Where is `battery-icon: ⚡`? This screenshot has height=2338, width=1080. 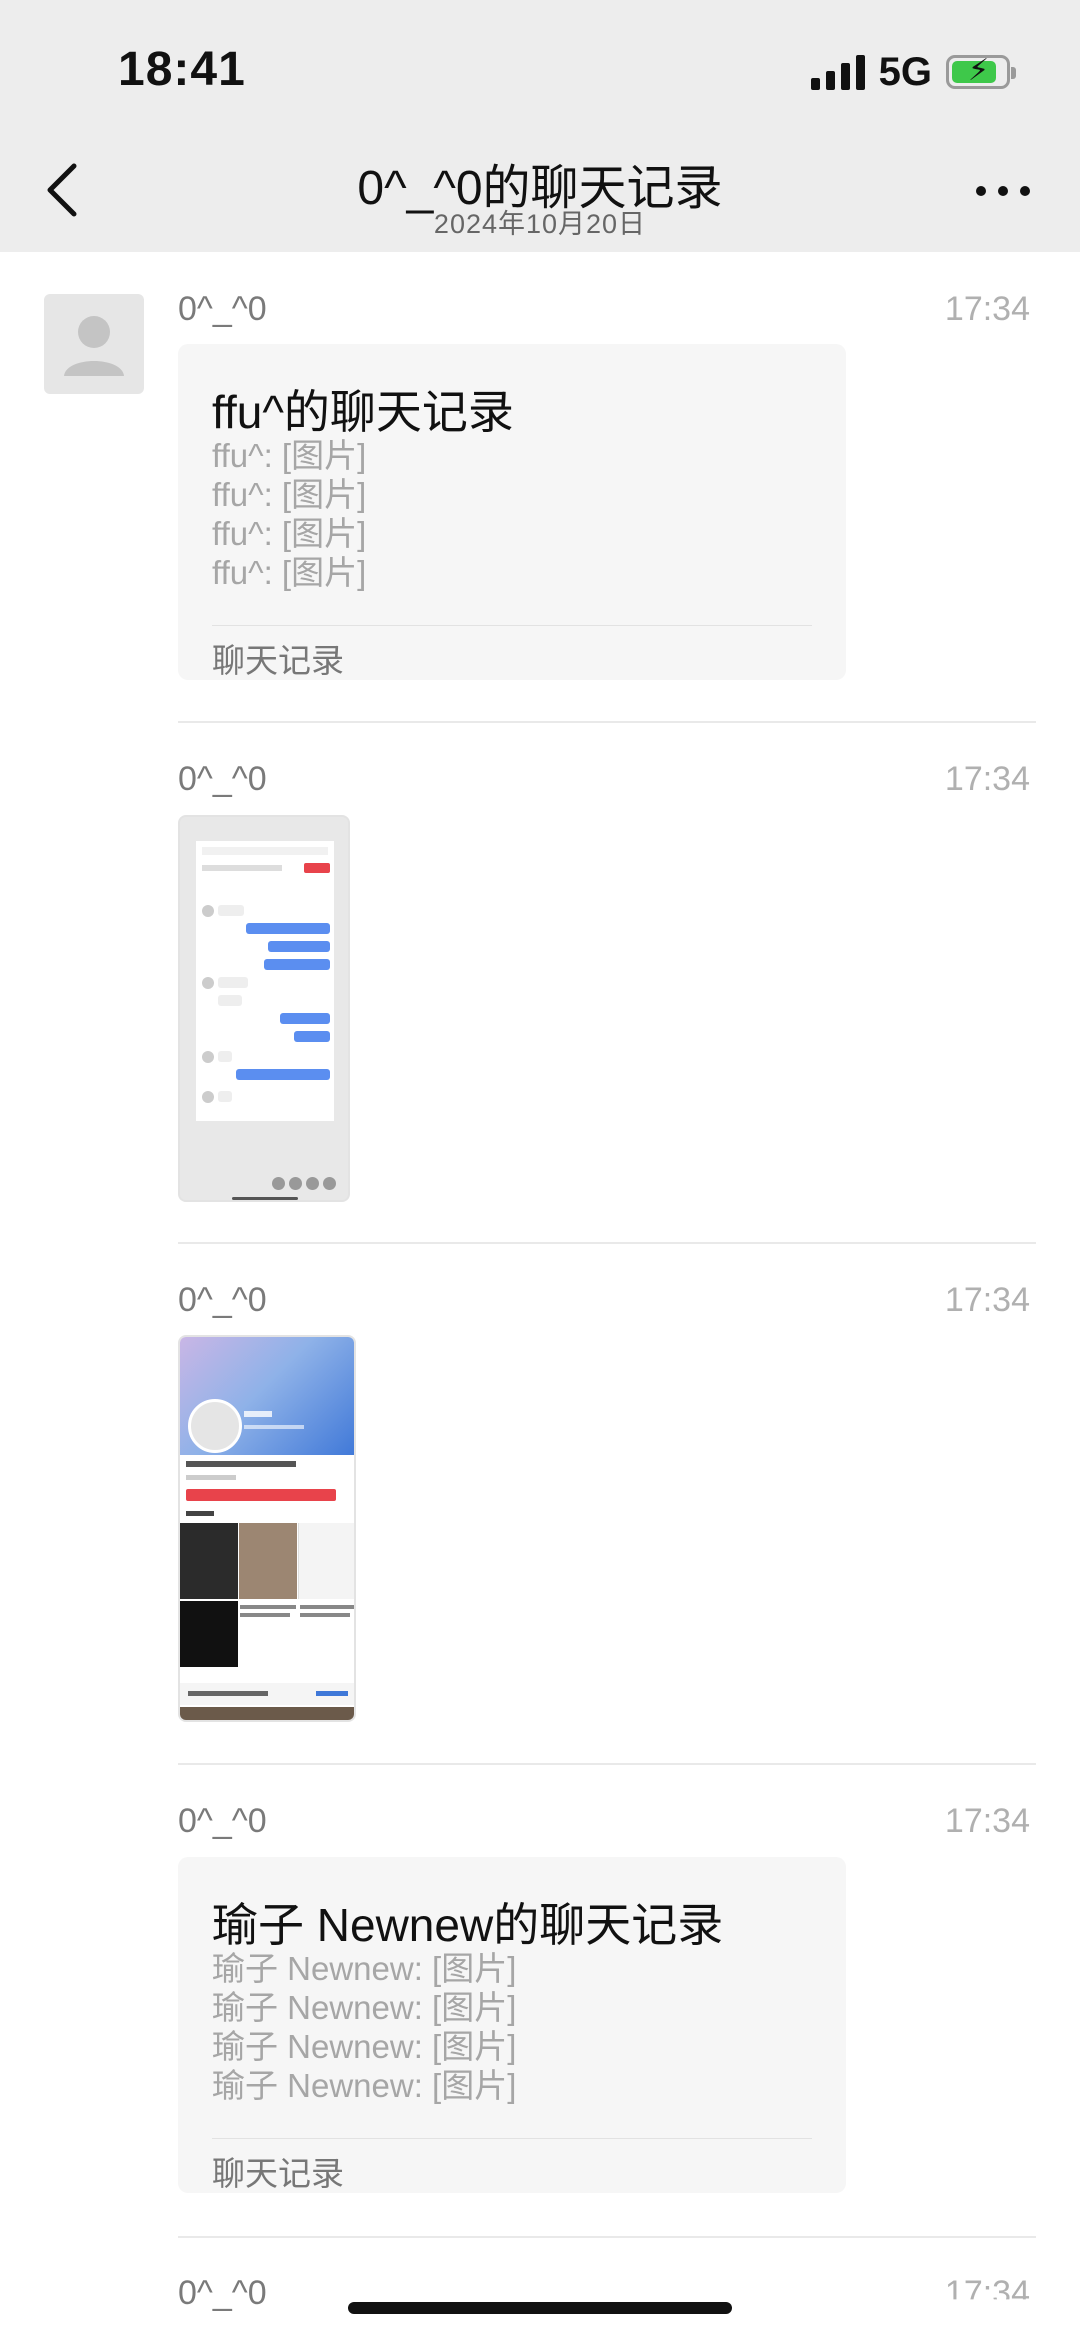
battery-icon: ⚡ is located at coordinates (981, 71).